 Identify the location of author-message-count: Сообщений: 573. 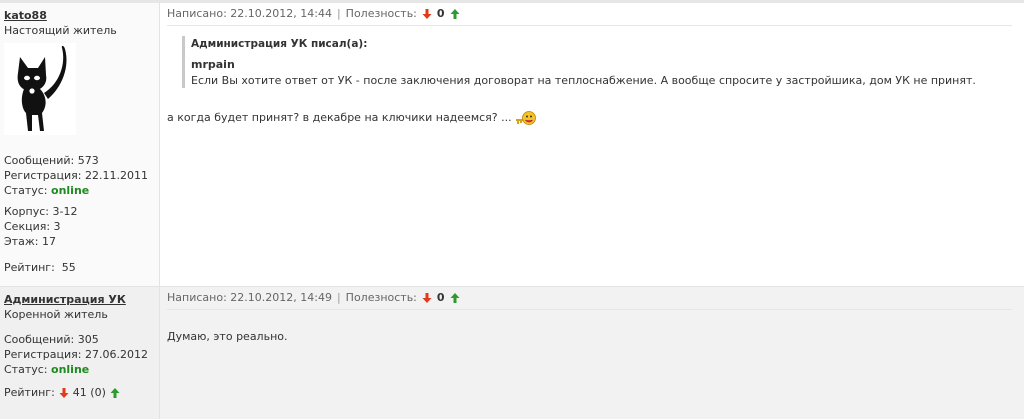
(51, 160).